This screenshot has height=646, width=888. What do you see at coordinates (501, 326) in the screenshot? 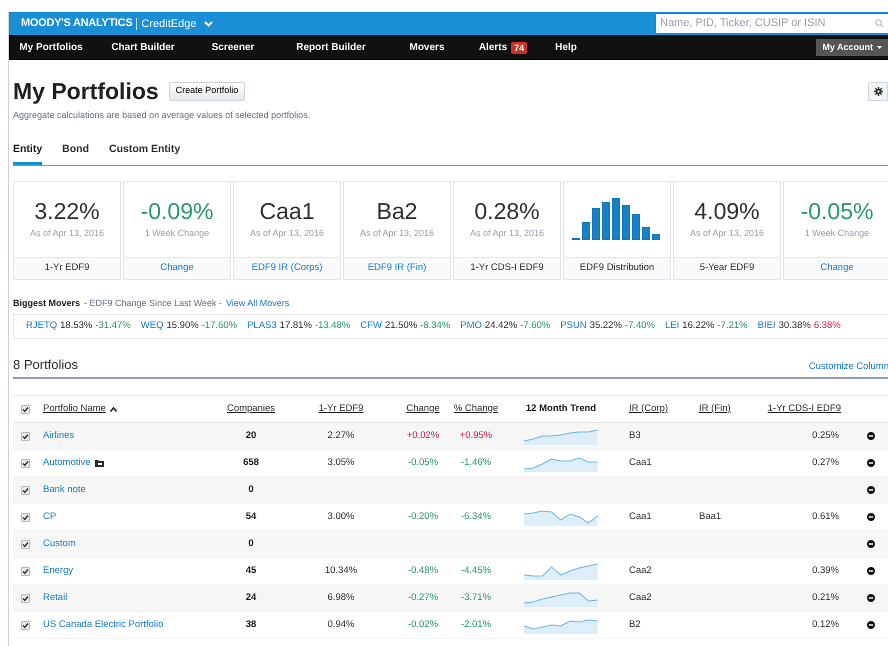
I see `mover-edf: 24.42%` at bounding box center [501, 326].